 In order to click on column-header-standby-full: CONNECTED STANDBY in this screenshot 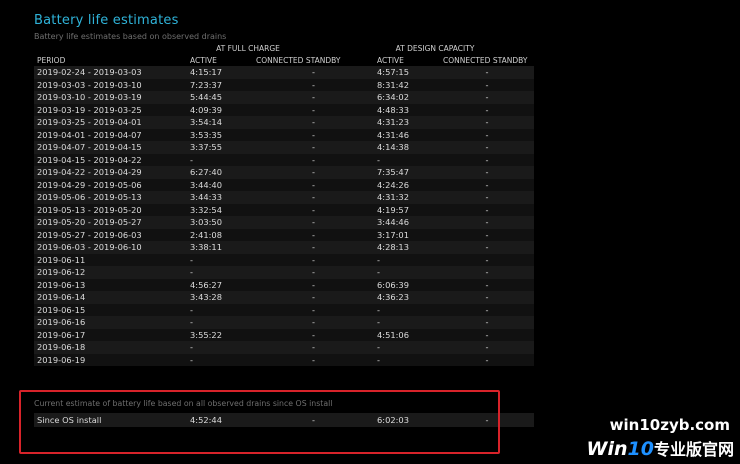, I will do `click(298, 60)`.